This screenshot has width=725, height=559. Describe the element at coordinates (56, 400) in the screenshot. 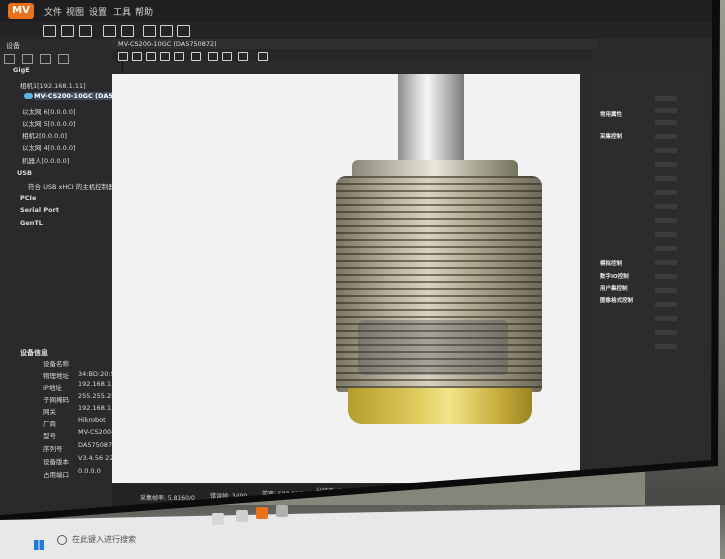

I see `info-key: 子网掩码` at that location.